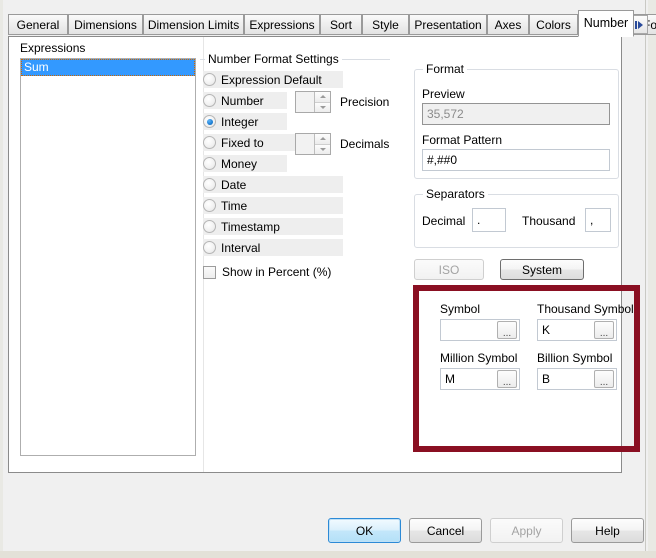 The image size is (656, 558). I want to click on tab-label: Colors, so click(553, 24).